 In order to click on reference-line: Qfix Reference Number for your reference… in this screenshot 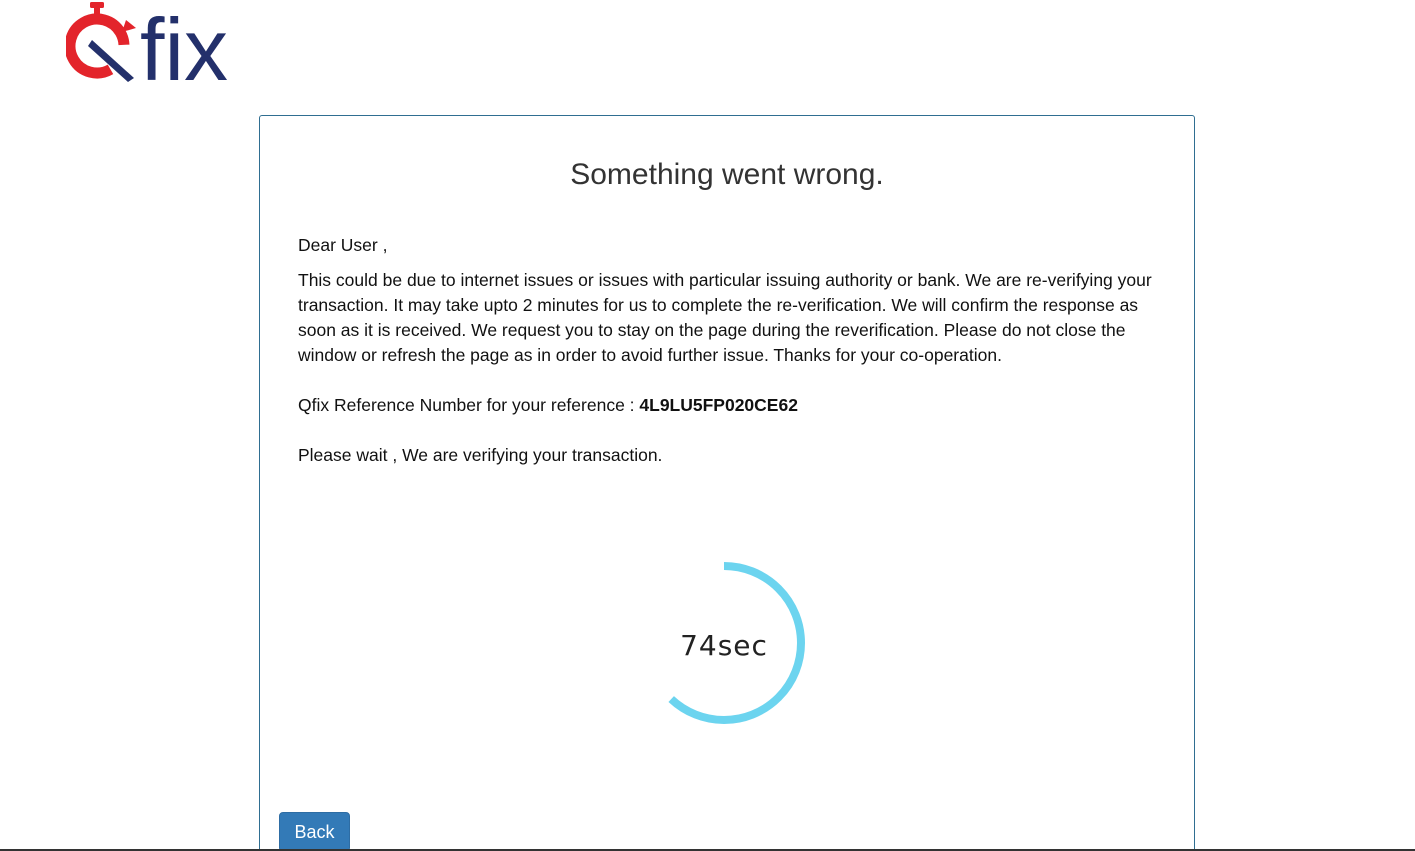, I will do `click(729, 405)`.